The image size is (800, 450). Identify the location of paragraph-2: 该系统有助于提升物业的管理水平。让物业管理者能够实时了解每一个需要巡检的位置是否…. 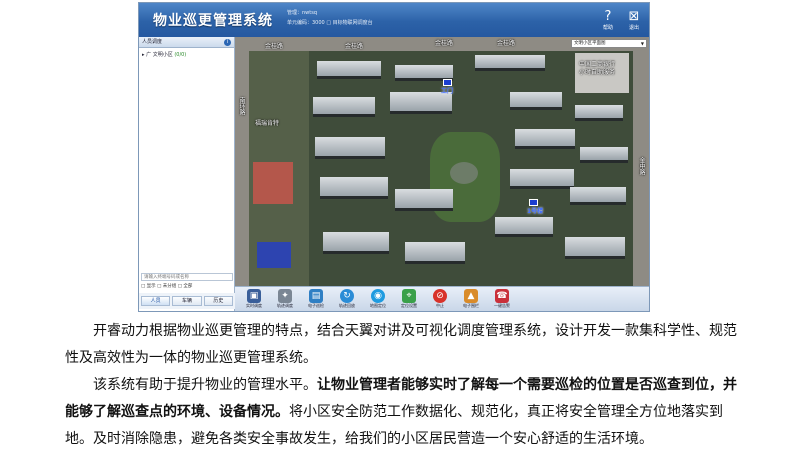
(405, 411).